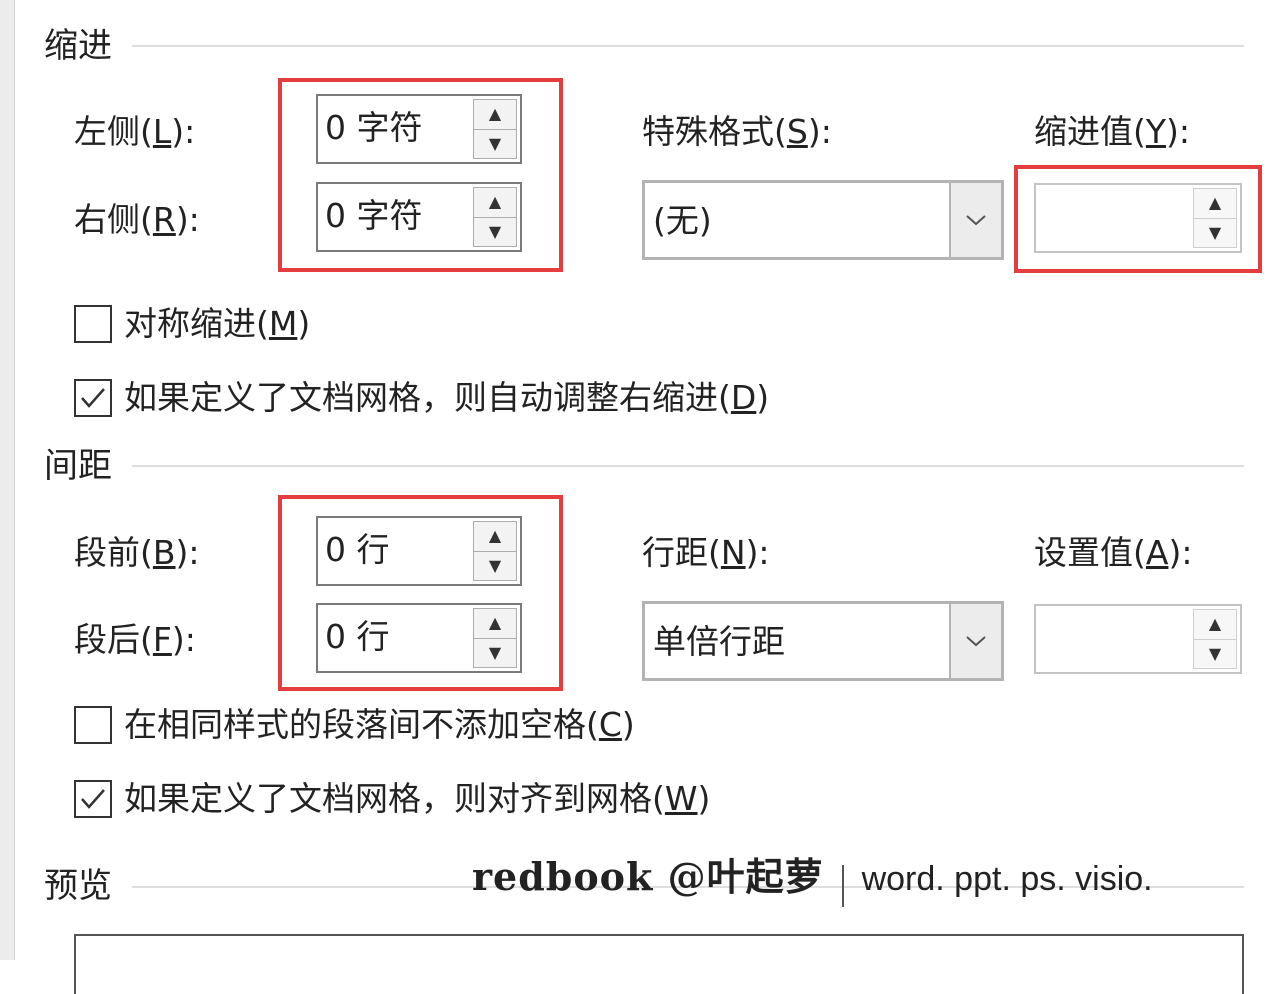  I want to click on watermark-separator, so click(842, 885).